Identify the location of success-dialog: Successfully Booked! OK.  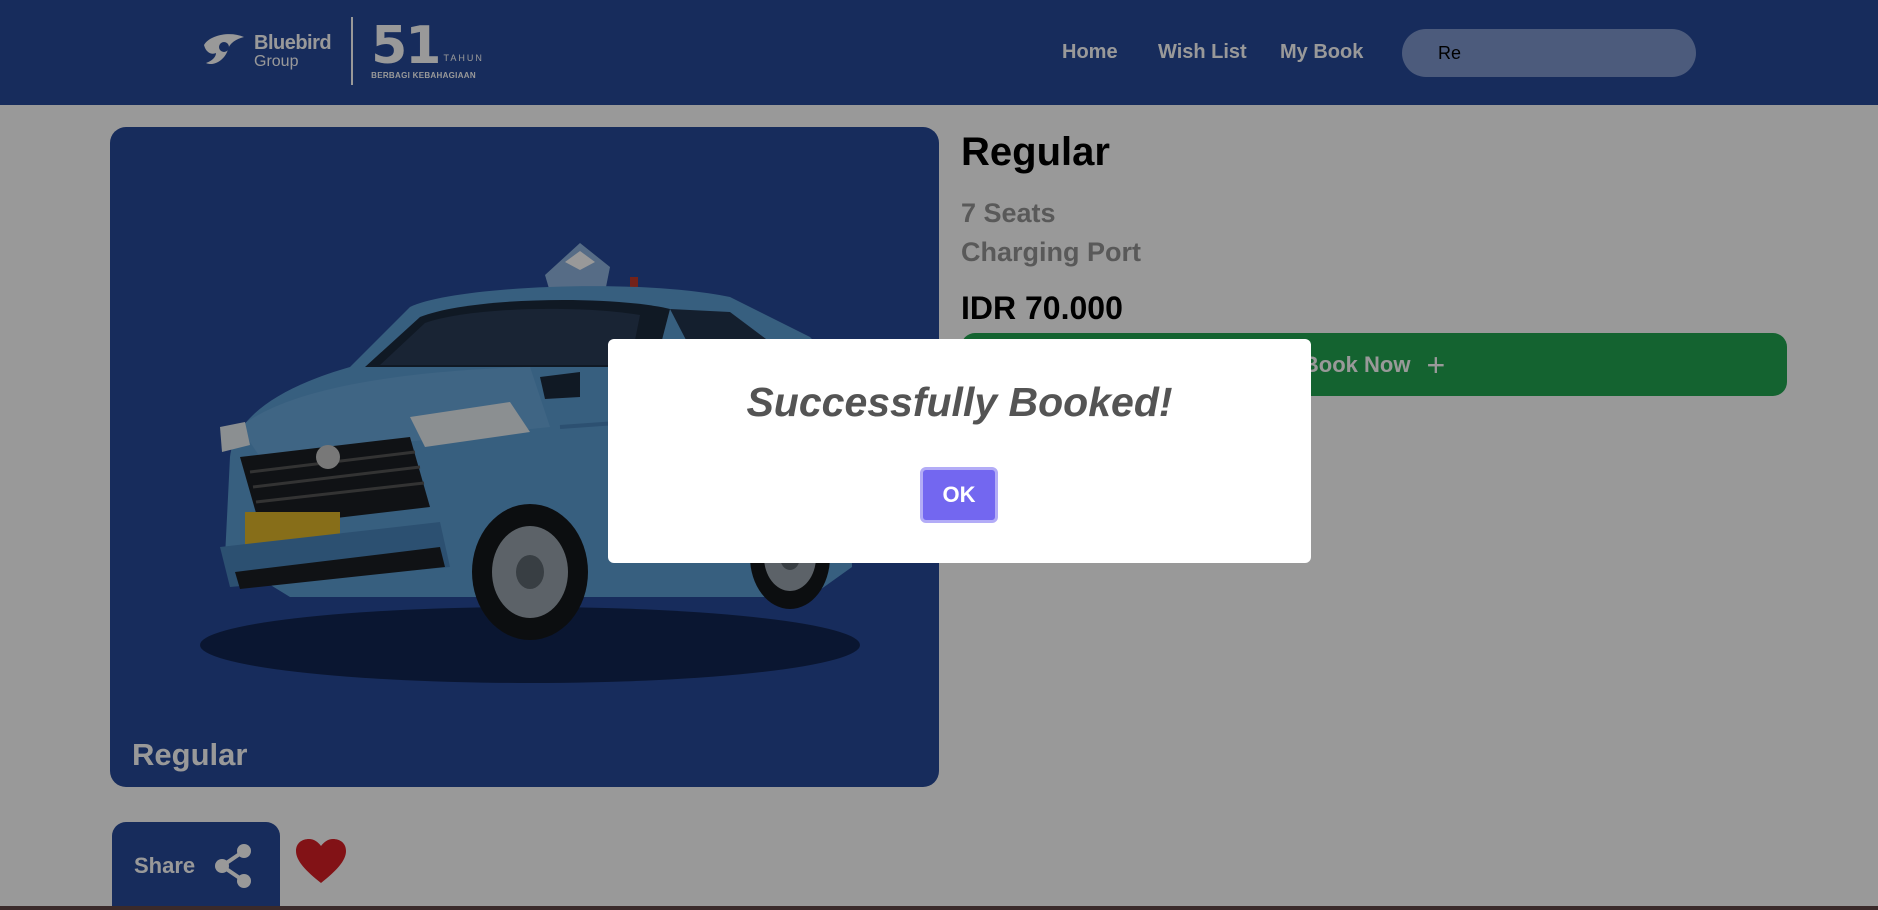
(959, 451).